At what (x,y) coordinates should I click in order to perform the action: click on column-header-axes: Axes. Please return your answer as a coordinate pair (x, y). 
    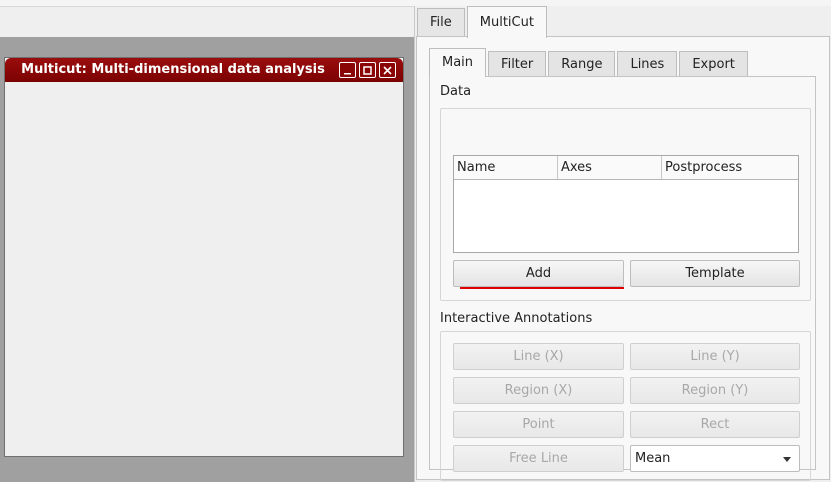
    Looking at the image, I should click on (610, 167).